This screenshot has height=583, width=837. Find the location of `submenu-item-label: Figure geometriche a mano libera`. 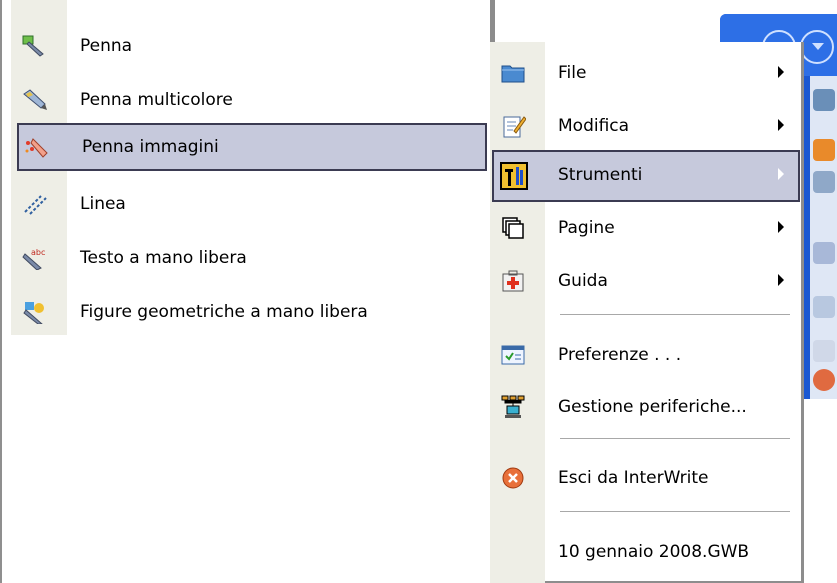

submenu-item-label: Figure geometriche a mano libera is located at coordinates (224, 312).